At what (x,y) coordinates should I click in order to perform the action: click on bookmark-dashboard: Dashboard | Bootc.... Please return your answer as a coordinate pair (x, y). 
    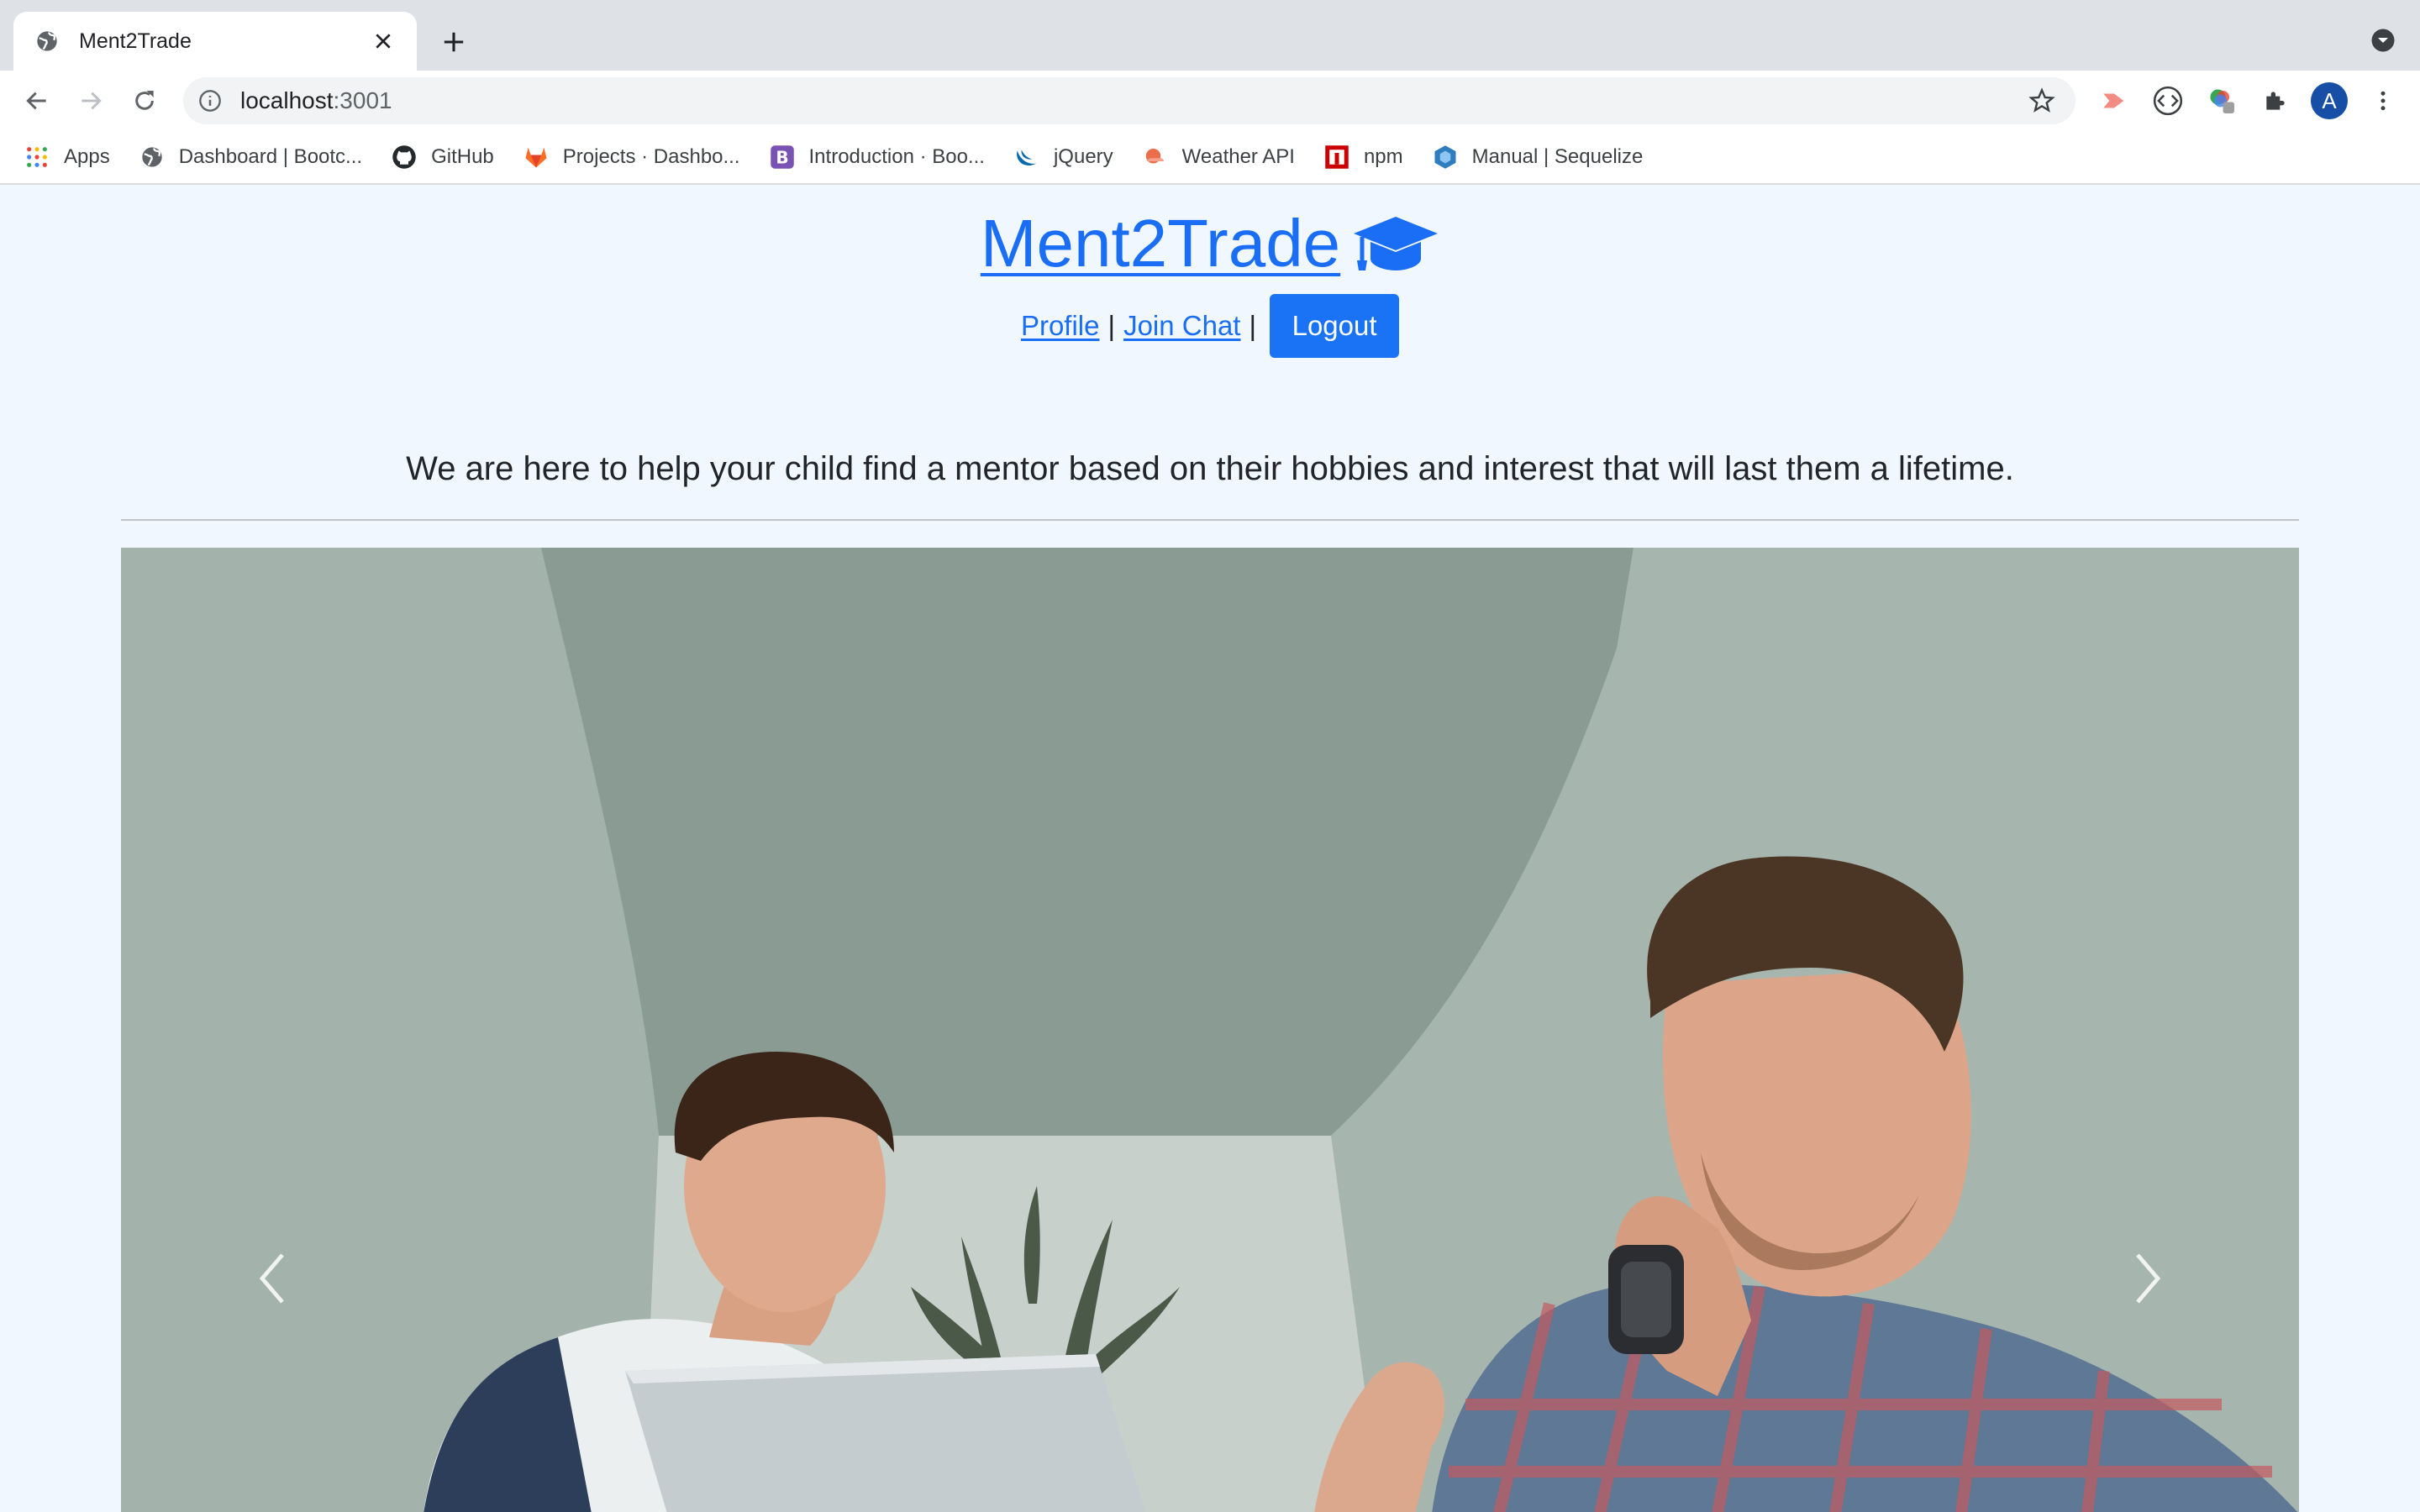
    Looking at the image, I should click on (250, 157).